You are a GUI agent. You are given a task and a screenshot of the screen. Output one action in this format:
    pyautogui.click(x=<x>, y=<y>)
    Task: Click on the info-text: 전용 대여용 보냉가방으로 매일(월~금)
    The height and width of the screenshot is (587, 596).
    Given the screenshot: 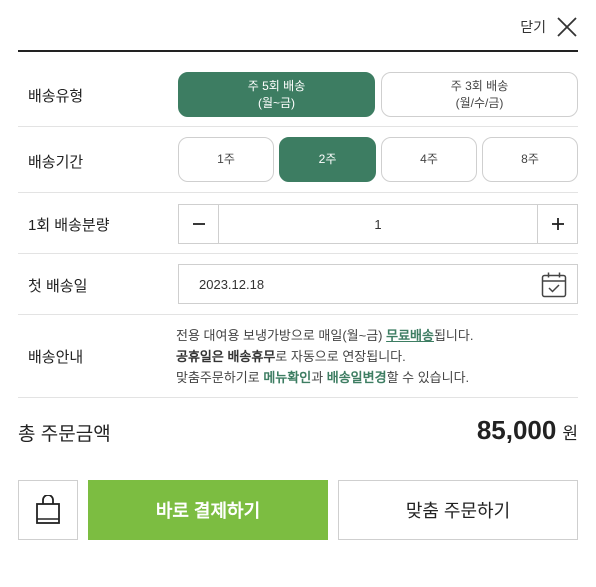 What is the action you would take?
    pyautogui.click(x=281, y=335)
    